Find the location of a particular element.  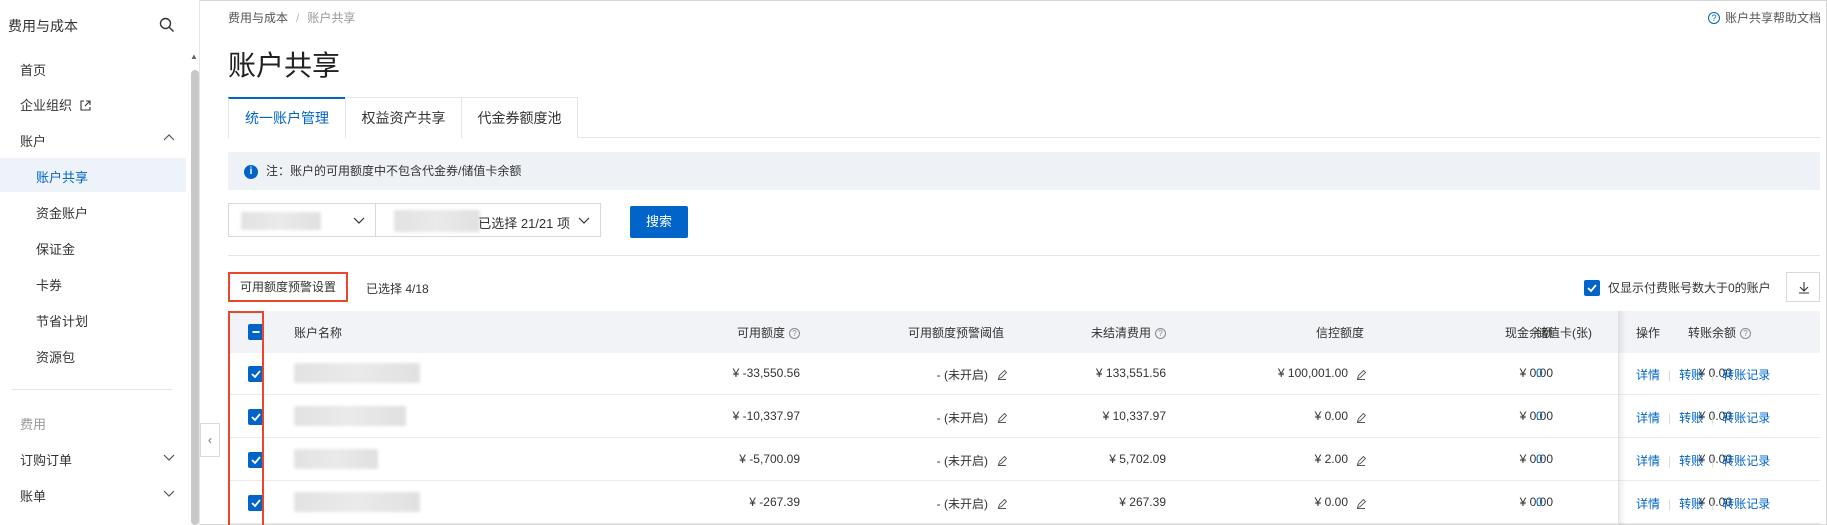

sidebar-item-home: 首页 is located at coordinates (33, 69).